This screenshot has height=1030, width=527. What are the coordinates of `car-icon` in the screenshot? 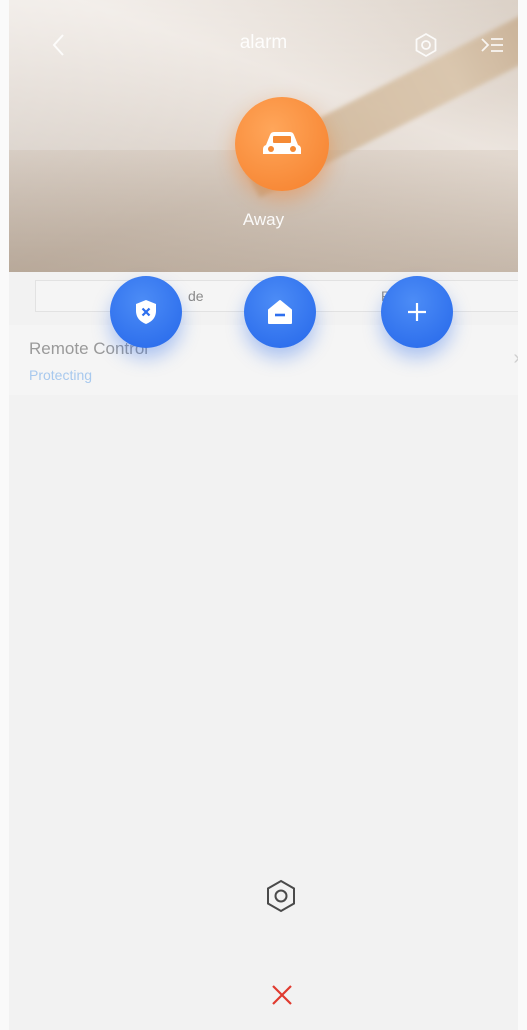 It's located at (282, 143).